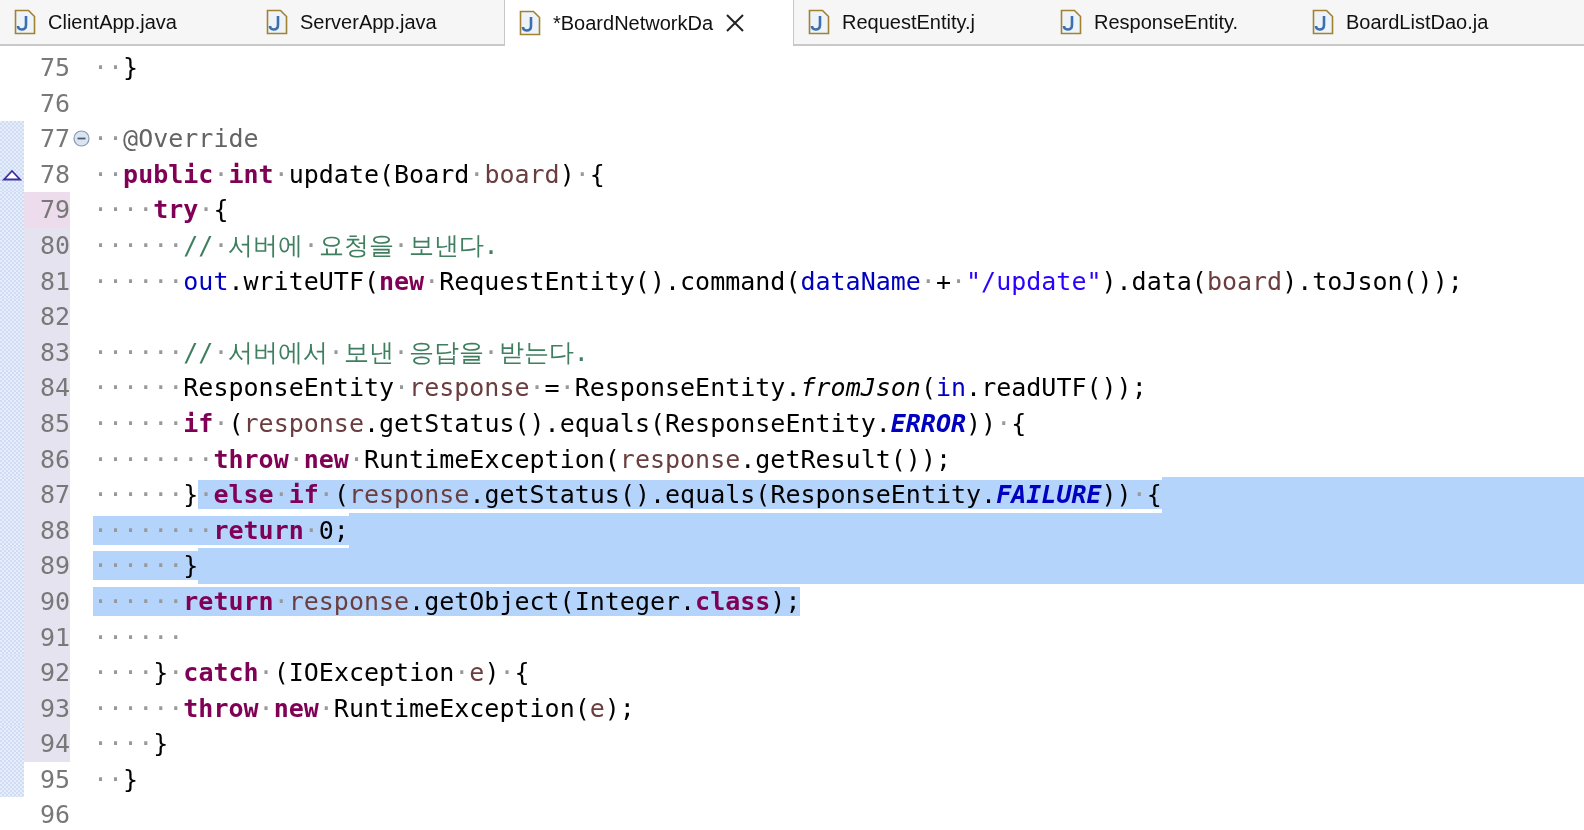 This screenshot has height=830, width=1584. I want to click on line-number: 79, so click(47, 210).